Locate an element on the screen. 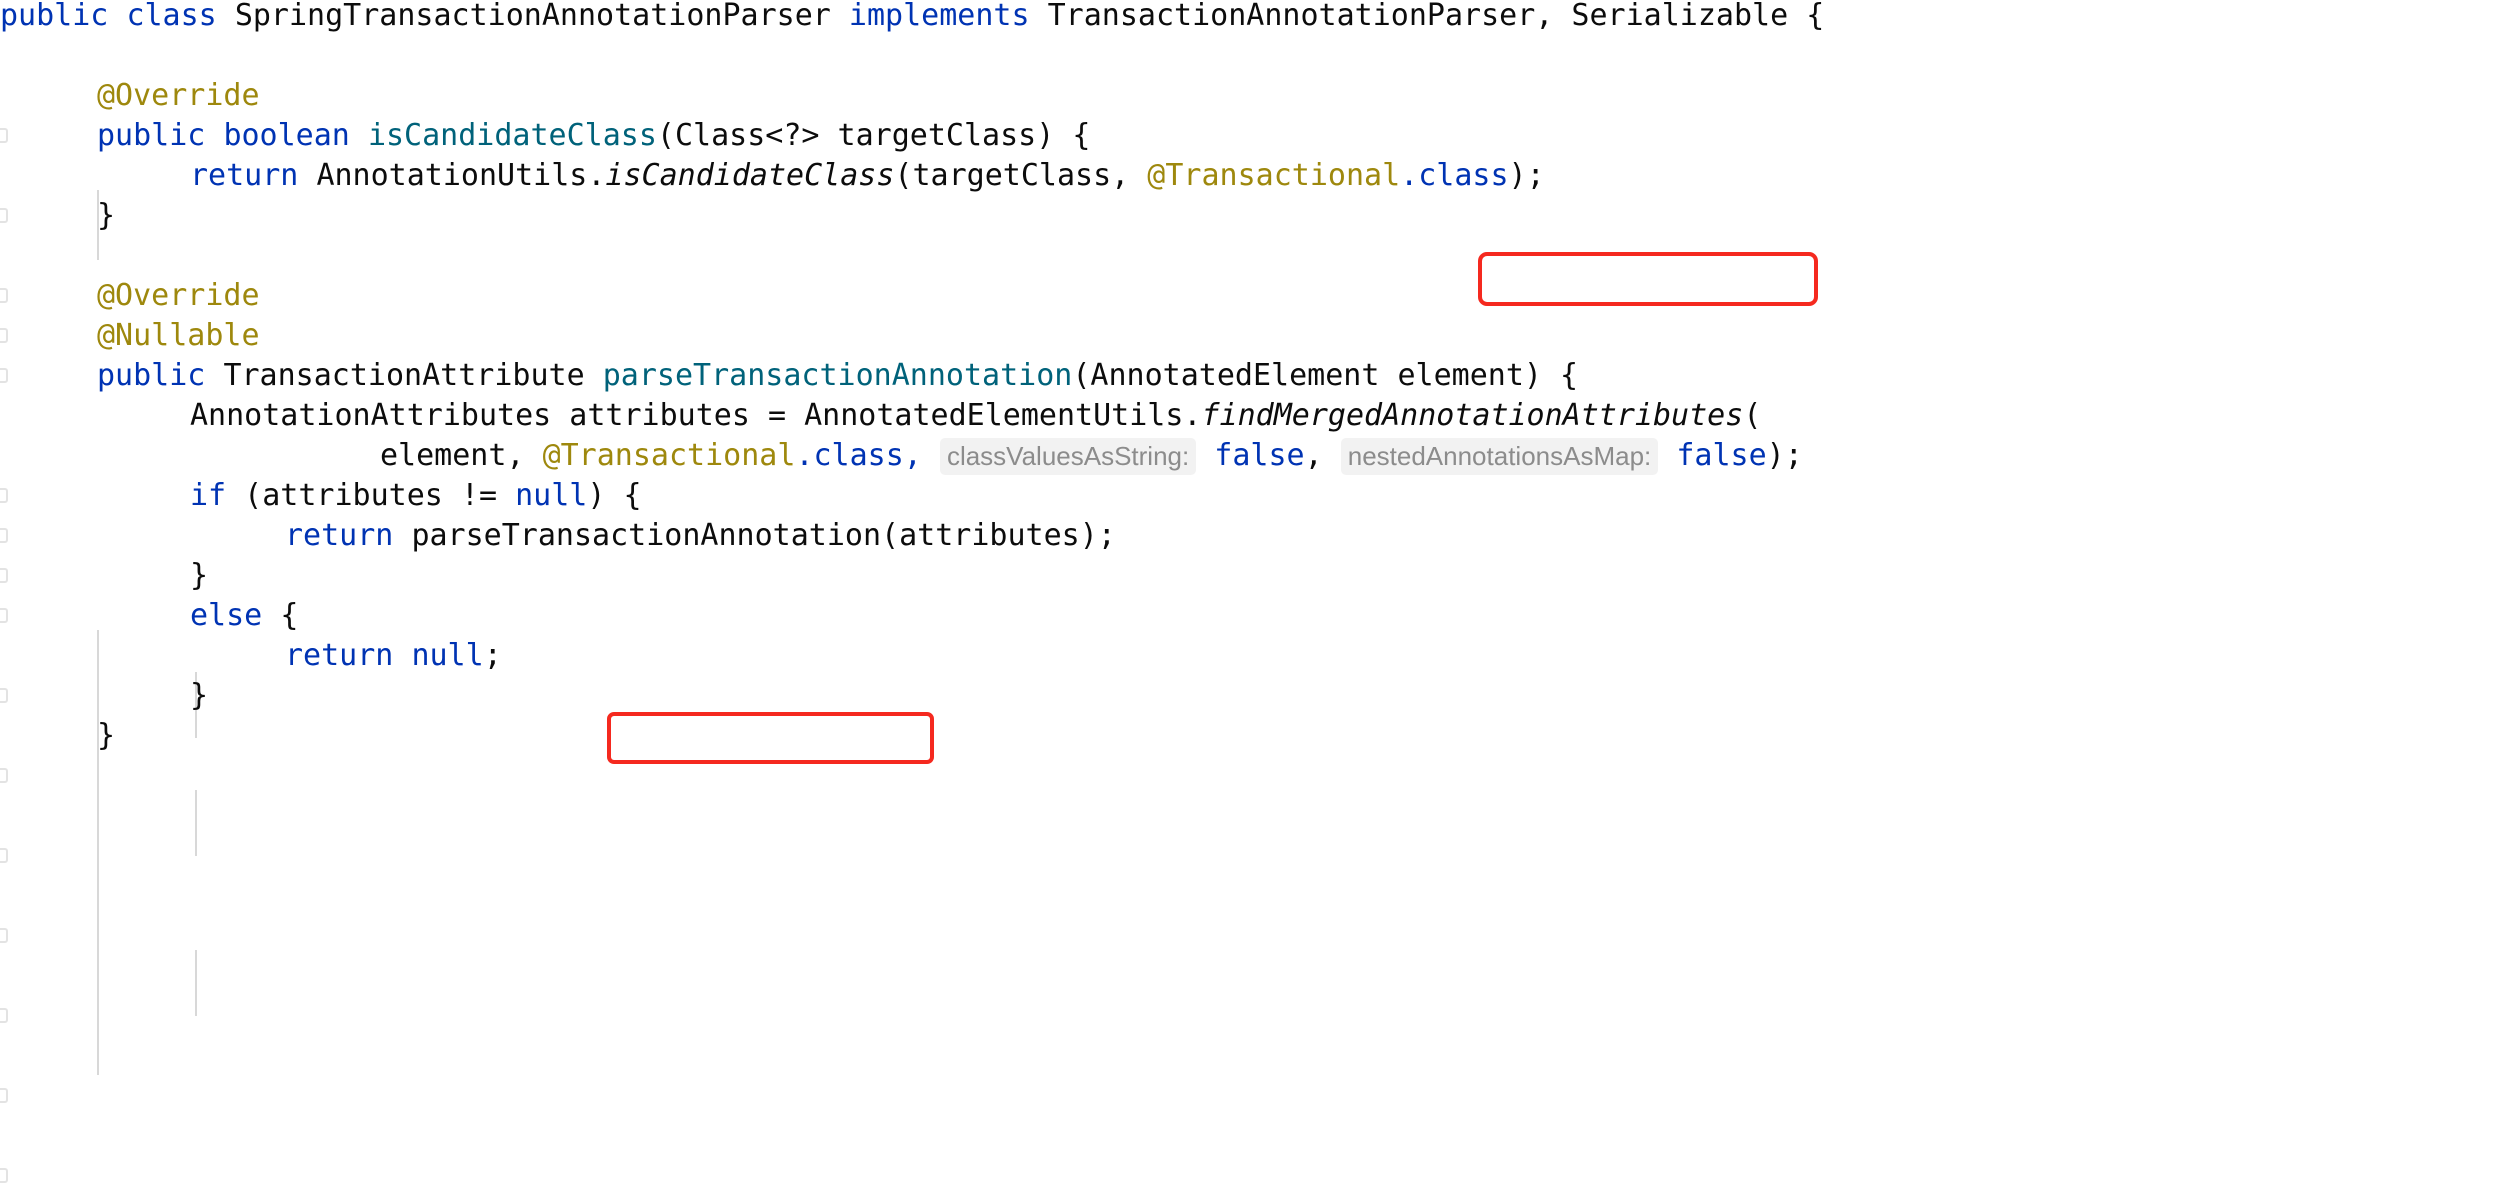 The width and height of the screenshot is (2516, 1204). token-condition-close: ) { is located at coordinates (614, 495).